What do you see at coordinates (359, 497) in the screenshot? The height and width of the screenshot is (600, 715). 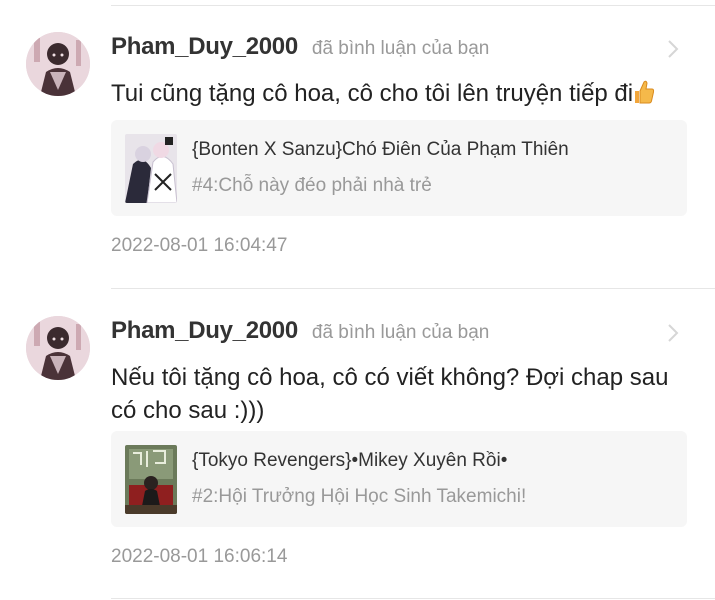 I see `chapter-title: #2:Hội Trưởng Hội Học Sinh Takemichi!` at bounding box center [359, 497].